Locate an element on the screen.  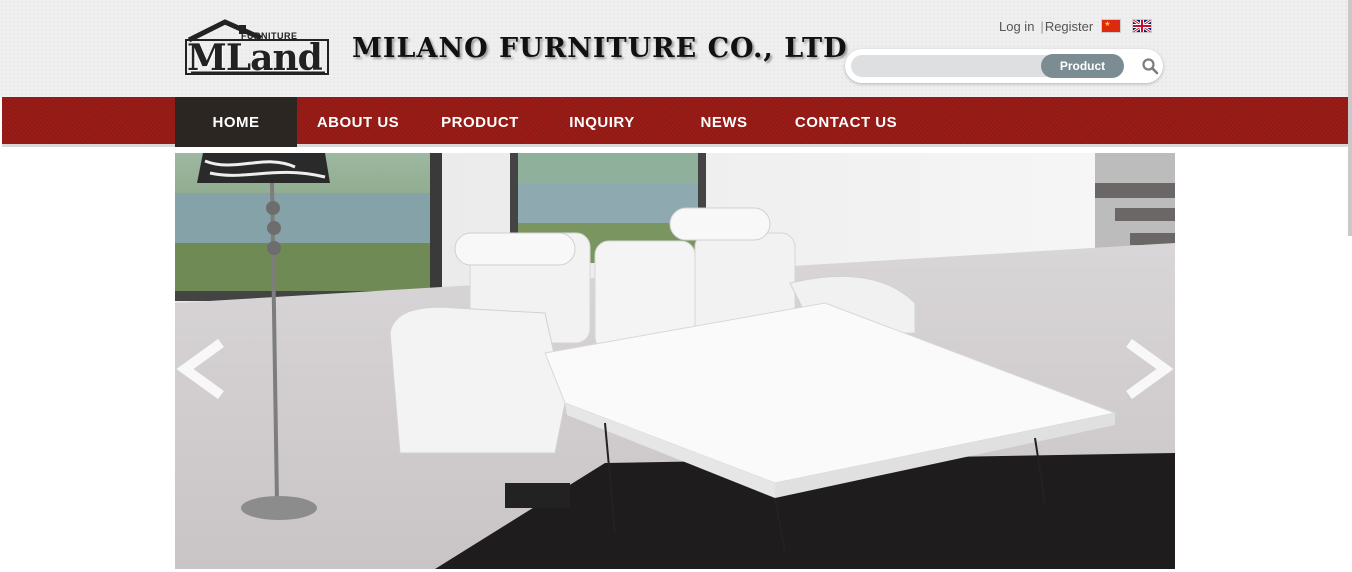
nav-contact-us: CONTACT US is located at coordinates (846, 122).